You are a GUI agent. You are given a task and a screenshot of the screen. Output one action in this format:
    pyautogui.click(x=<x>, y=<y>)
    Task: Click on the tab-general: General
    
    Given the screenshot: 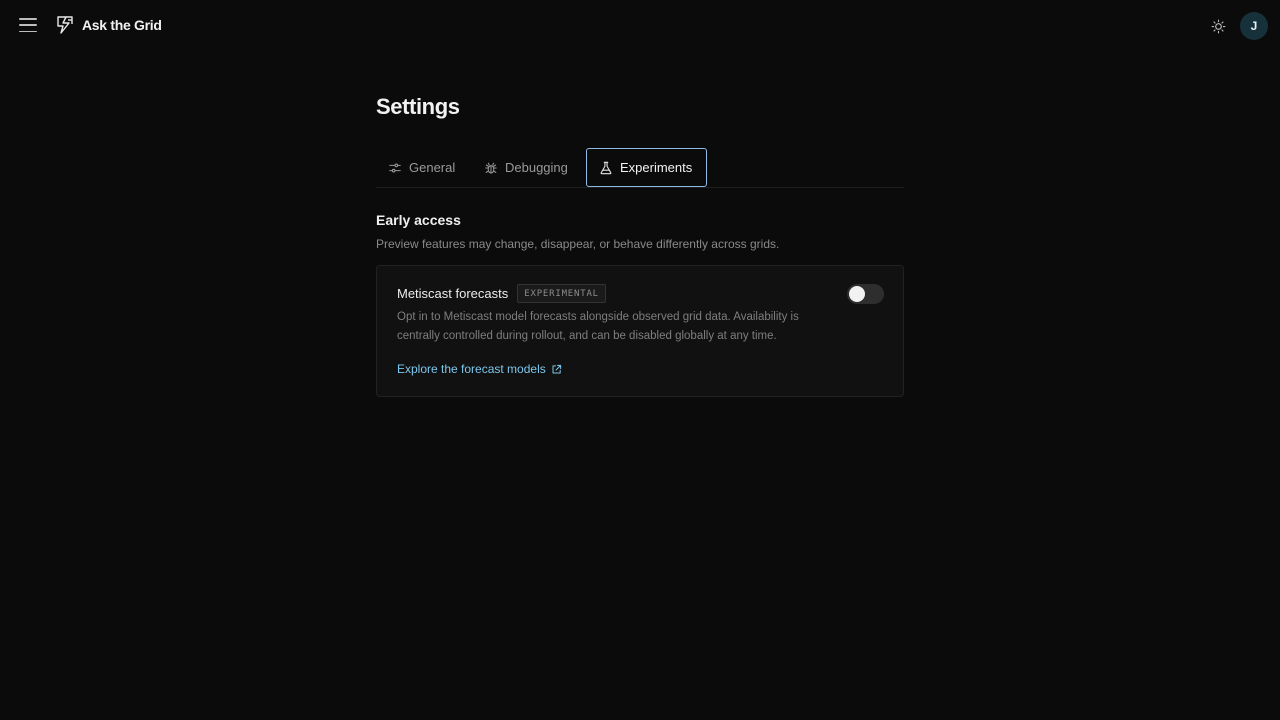 What is the action you would take?
    pyautogui.click(x=421, y=167)
    